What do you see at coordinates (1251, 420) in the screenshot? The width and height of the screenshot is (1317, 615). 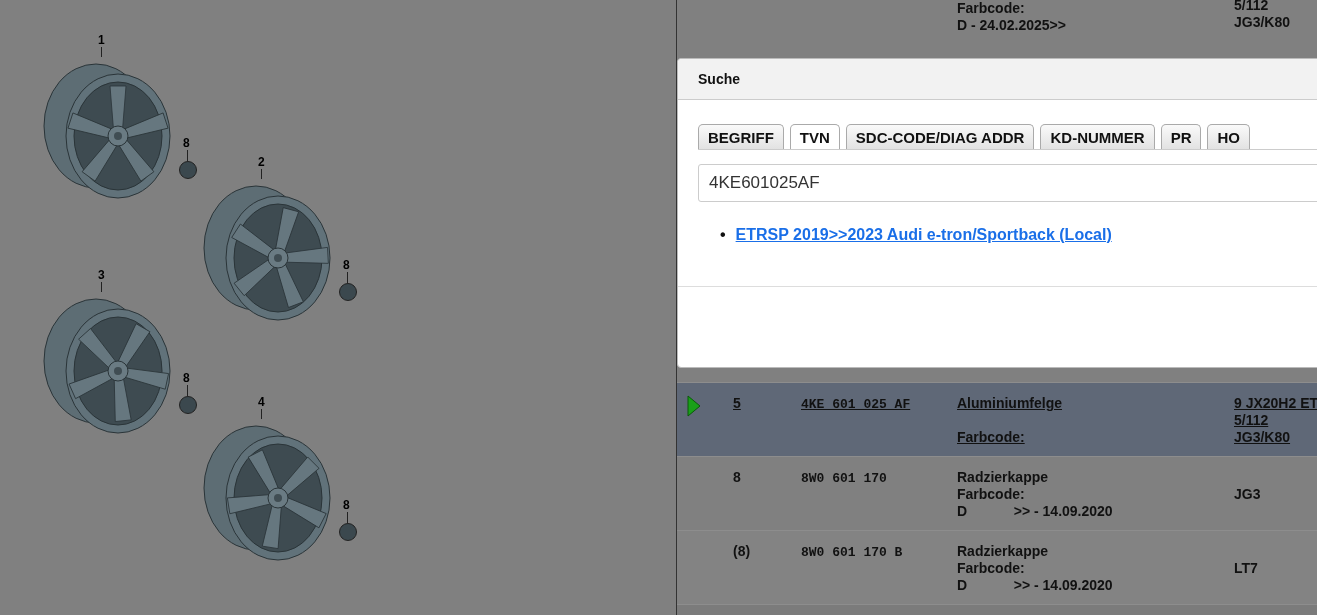 I see `table-cell: 5/112` at bounding box center [1251, 420].